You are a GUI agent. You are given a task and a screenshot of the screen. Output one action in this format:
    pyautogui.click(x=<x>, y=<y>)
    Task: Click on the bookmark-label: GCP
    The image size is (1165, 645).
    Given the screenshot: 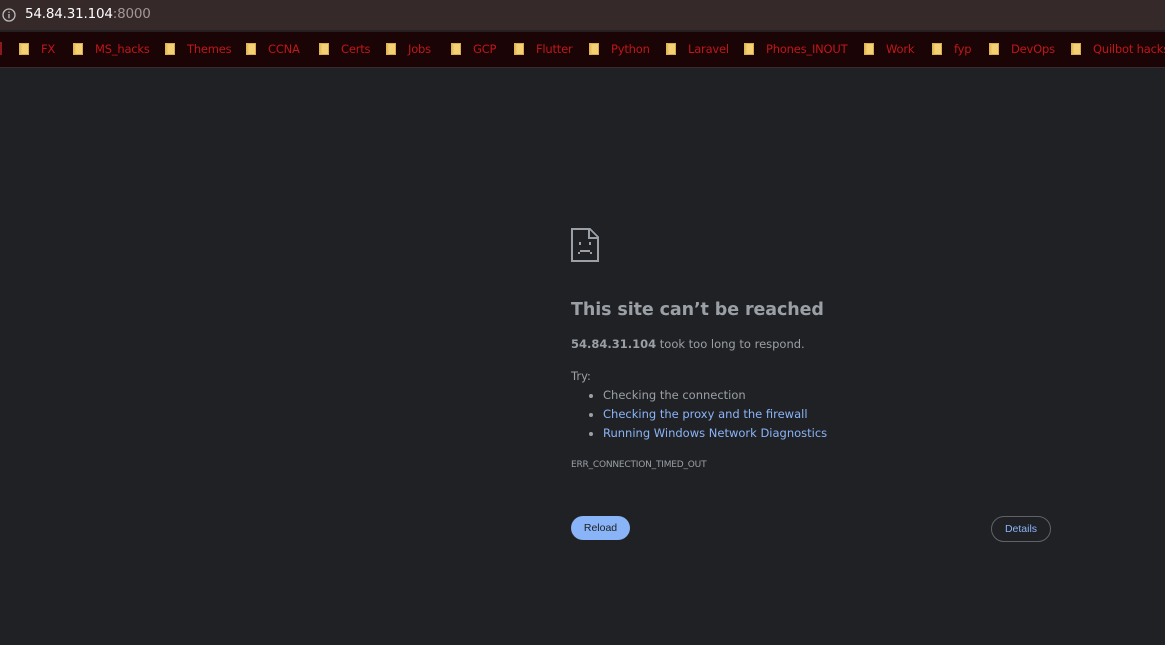 What is the action you would take?
    pyautogui.click(x=485, y=49)
    